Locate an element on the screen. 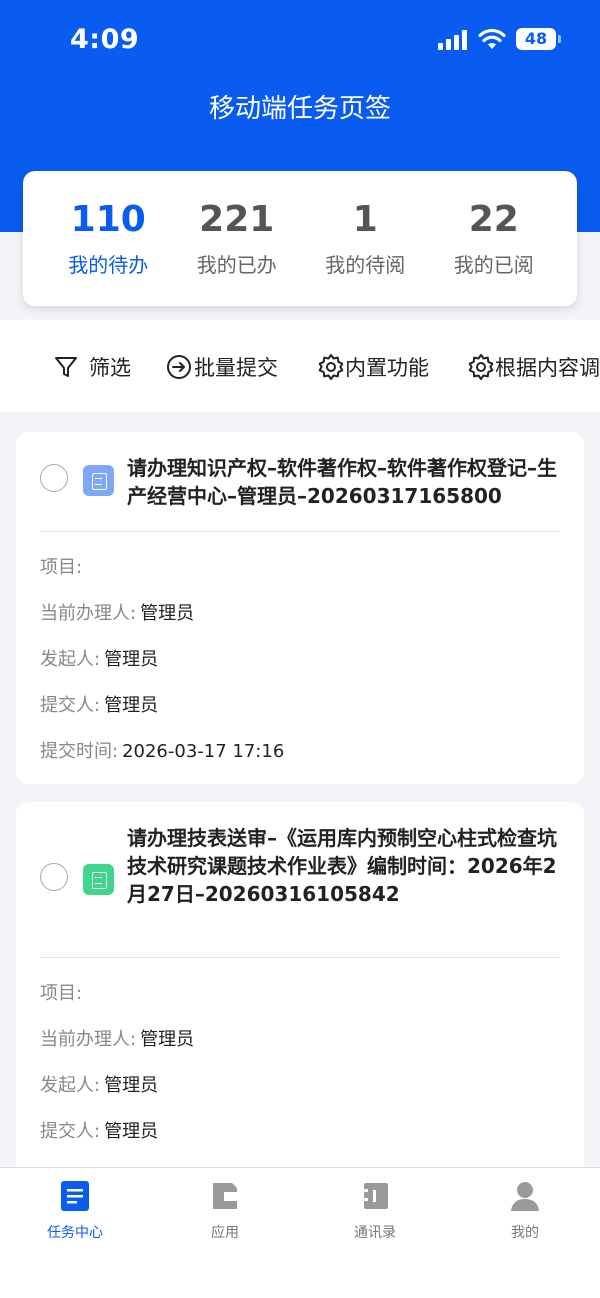 The width and height of the screenshot is (600, 1298). stat-my-todo: 110 我的待办 is located at coordinates (108, 238).